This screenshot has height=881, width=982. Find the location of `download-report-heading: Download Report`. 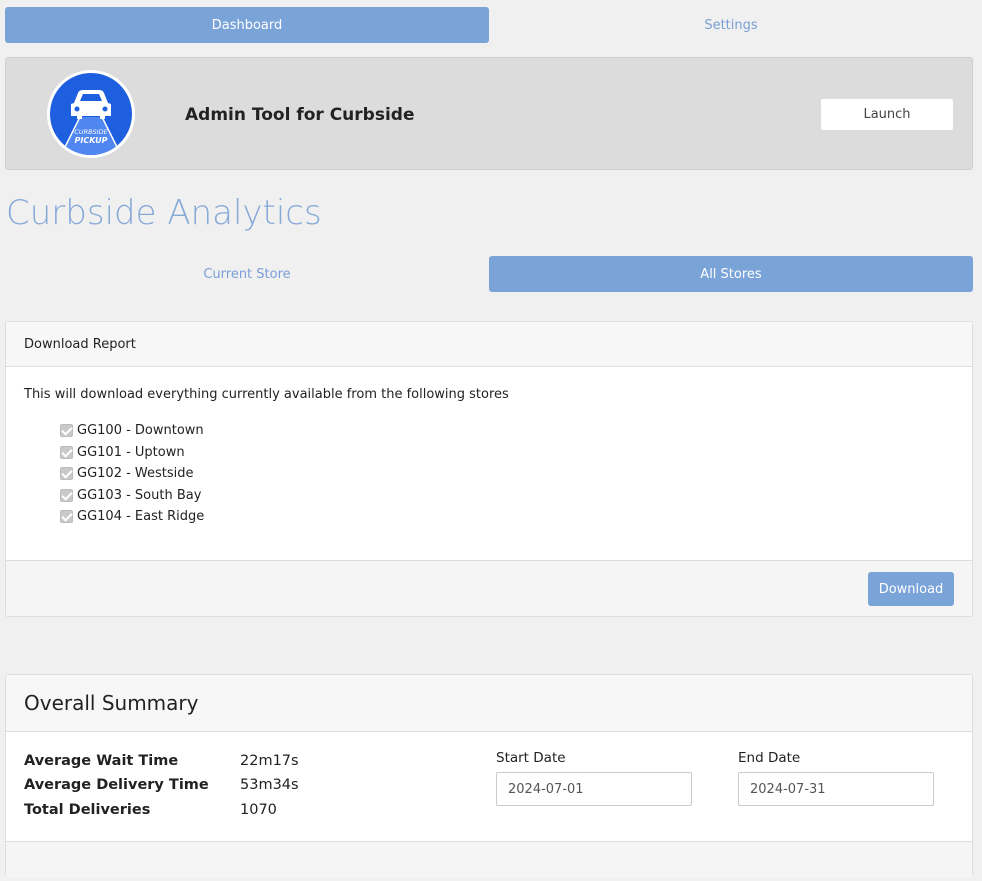

download-report-heading: Download Report is located at coordinates (489, 344).